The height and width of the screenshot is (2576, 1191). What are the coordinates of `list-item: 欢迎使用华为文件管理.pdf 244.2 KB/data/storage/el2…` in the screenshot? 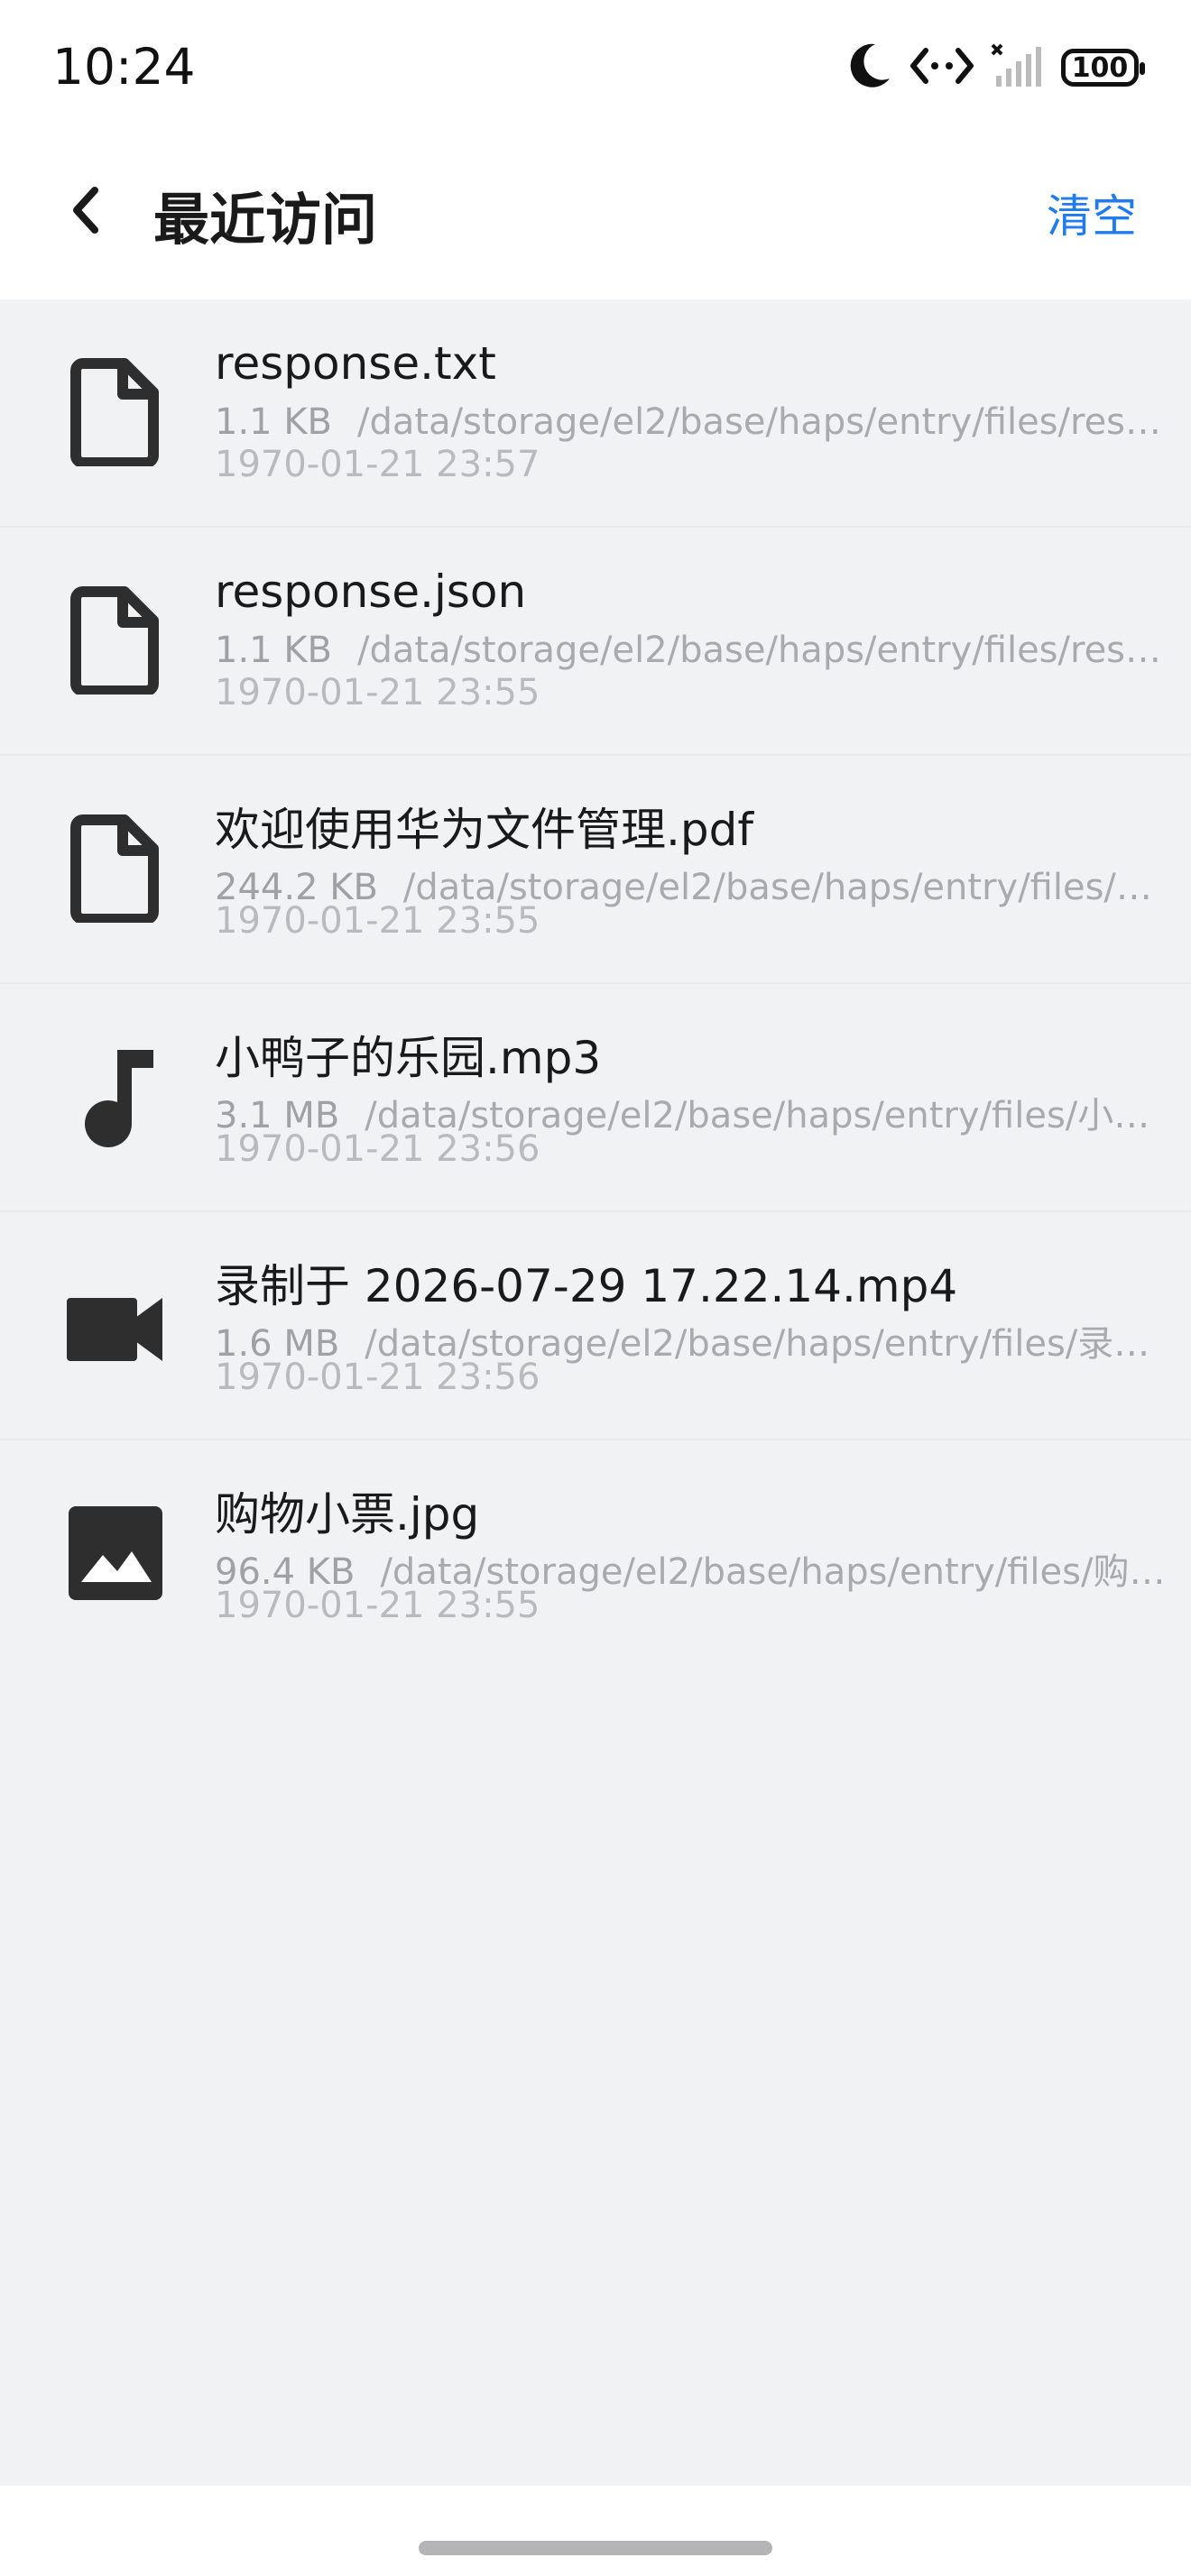 It's located at (595, 870).